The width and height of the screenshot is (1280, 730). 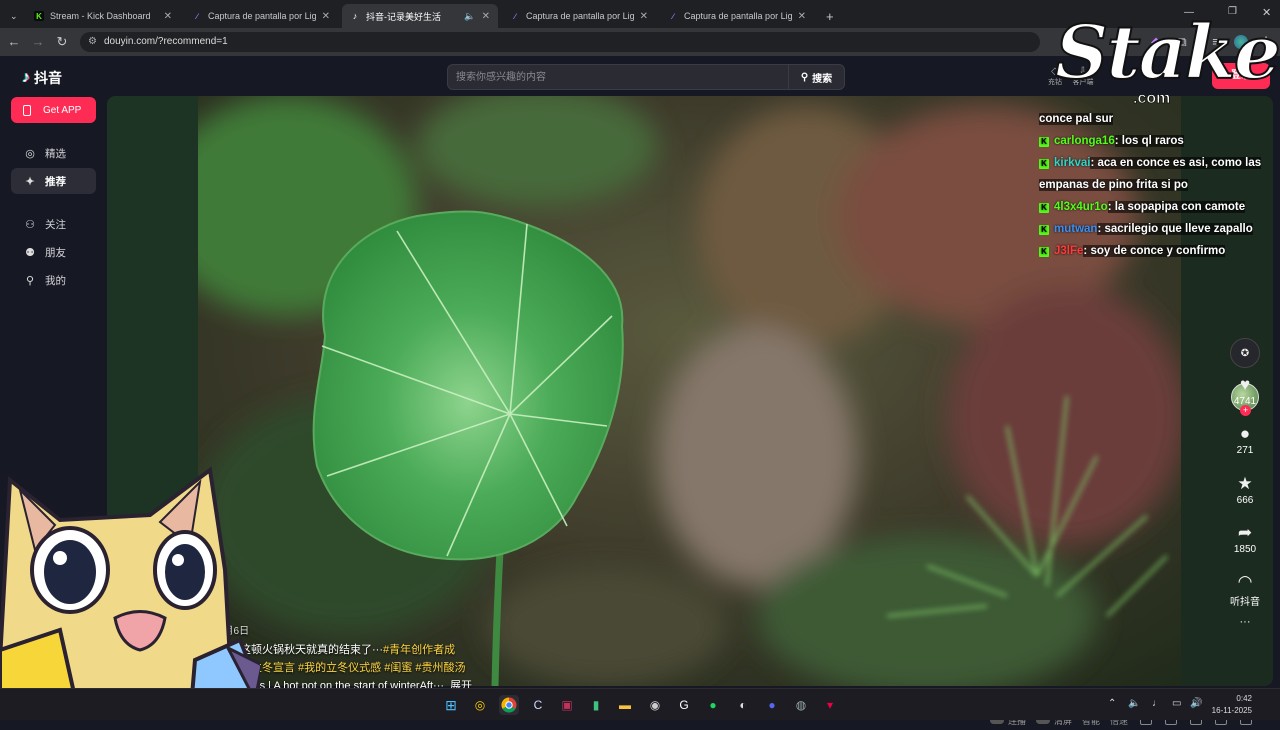 I want to click on phone-icon, so click(x=27, y=110).